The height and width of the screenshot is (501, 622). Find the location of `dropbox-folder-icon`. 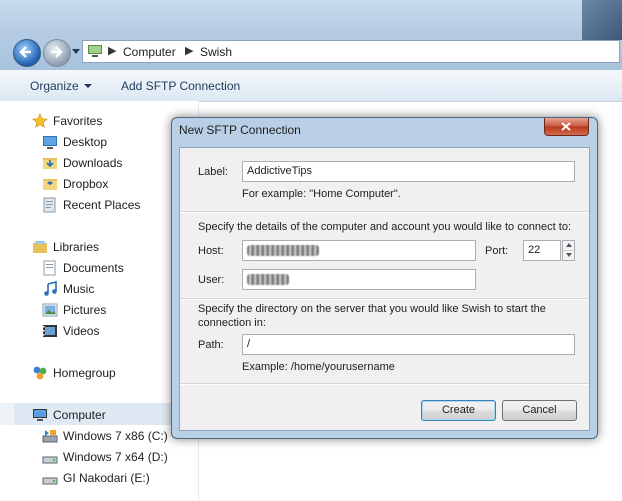

dropbox-folder-icon is located at coordinates (50, 184).